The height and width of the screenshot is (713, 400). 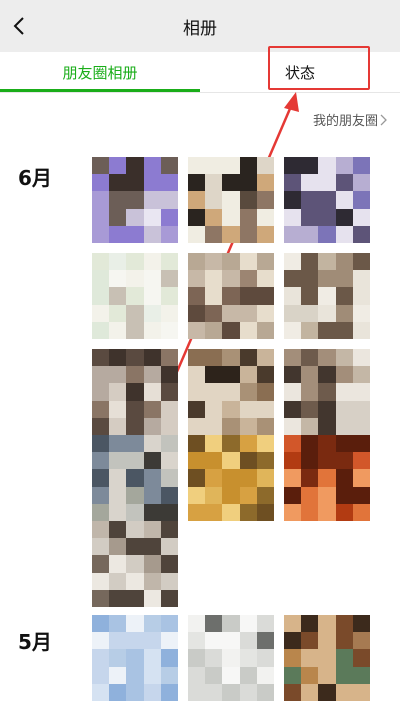 I want to click on tab-bar: 朋友圈相册 状态, so click(x=200, y=72).